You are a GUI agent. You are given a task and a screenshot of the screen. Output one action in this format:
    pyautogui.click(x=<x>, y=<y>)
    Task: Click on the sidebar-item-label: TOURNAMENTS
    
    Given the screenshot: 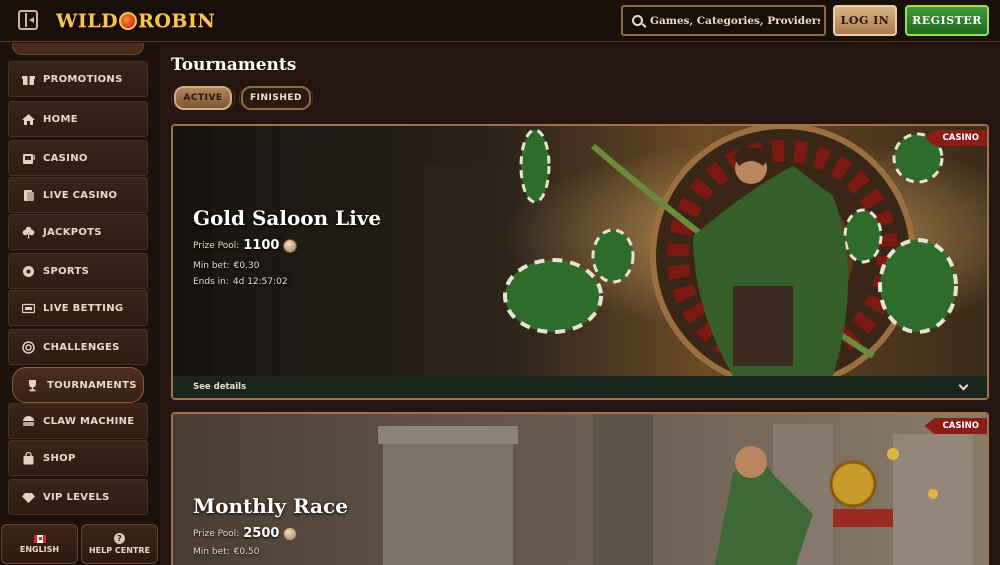 What is the action you would take?
    pyautogui.click(x=92, y=385)
    